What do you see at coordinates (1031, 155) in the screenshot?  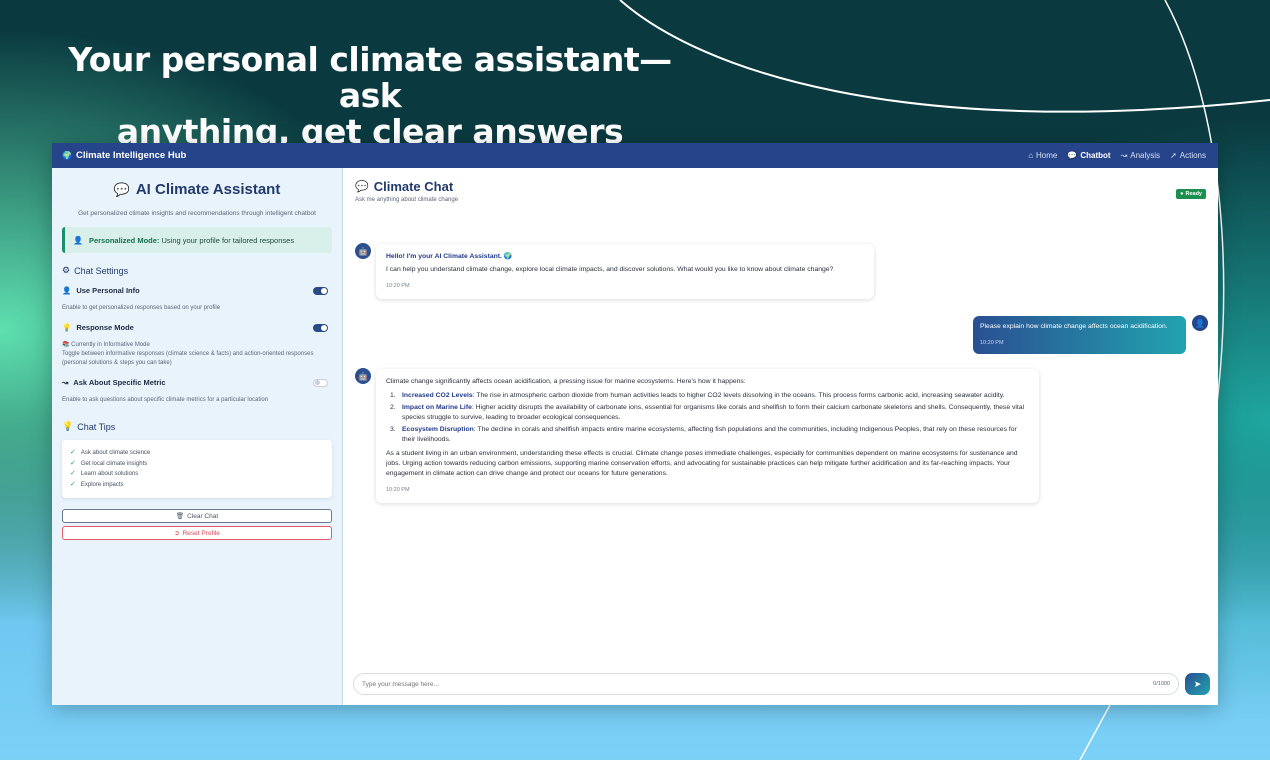 I see `home-icon: ⌂` at bounding box center [1031, 155].